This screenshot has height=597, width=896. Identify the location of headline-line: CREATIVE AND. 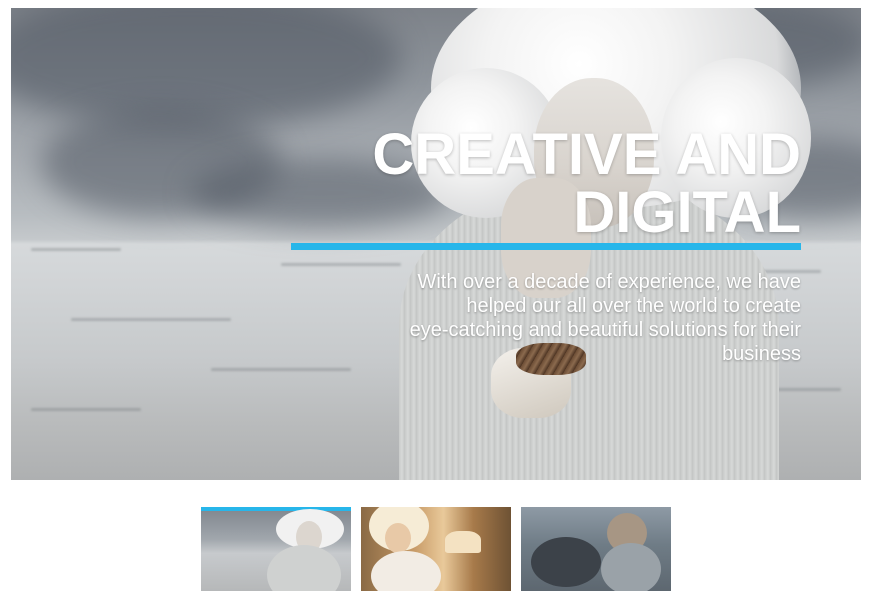
(586, 154).